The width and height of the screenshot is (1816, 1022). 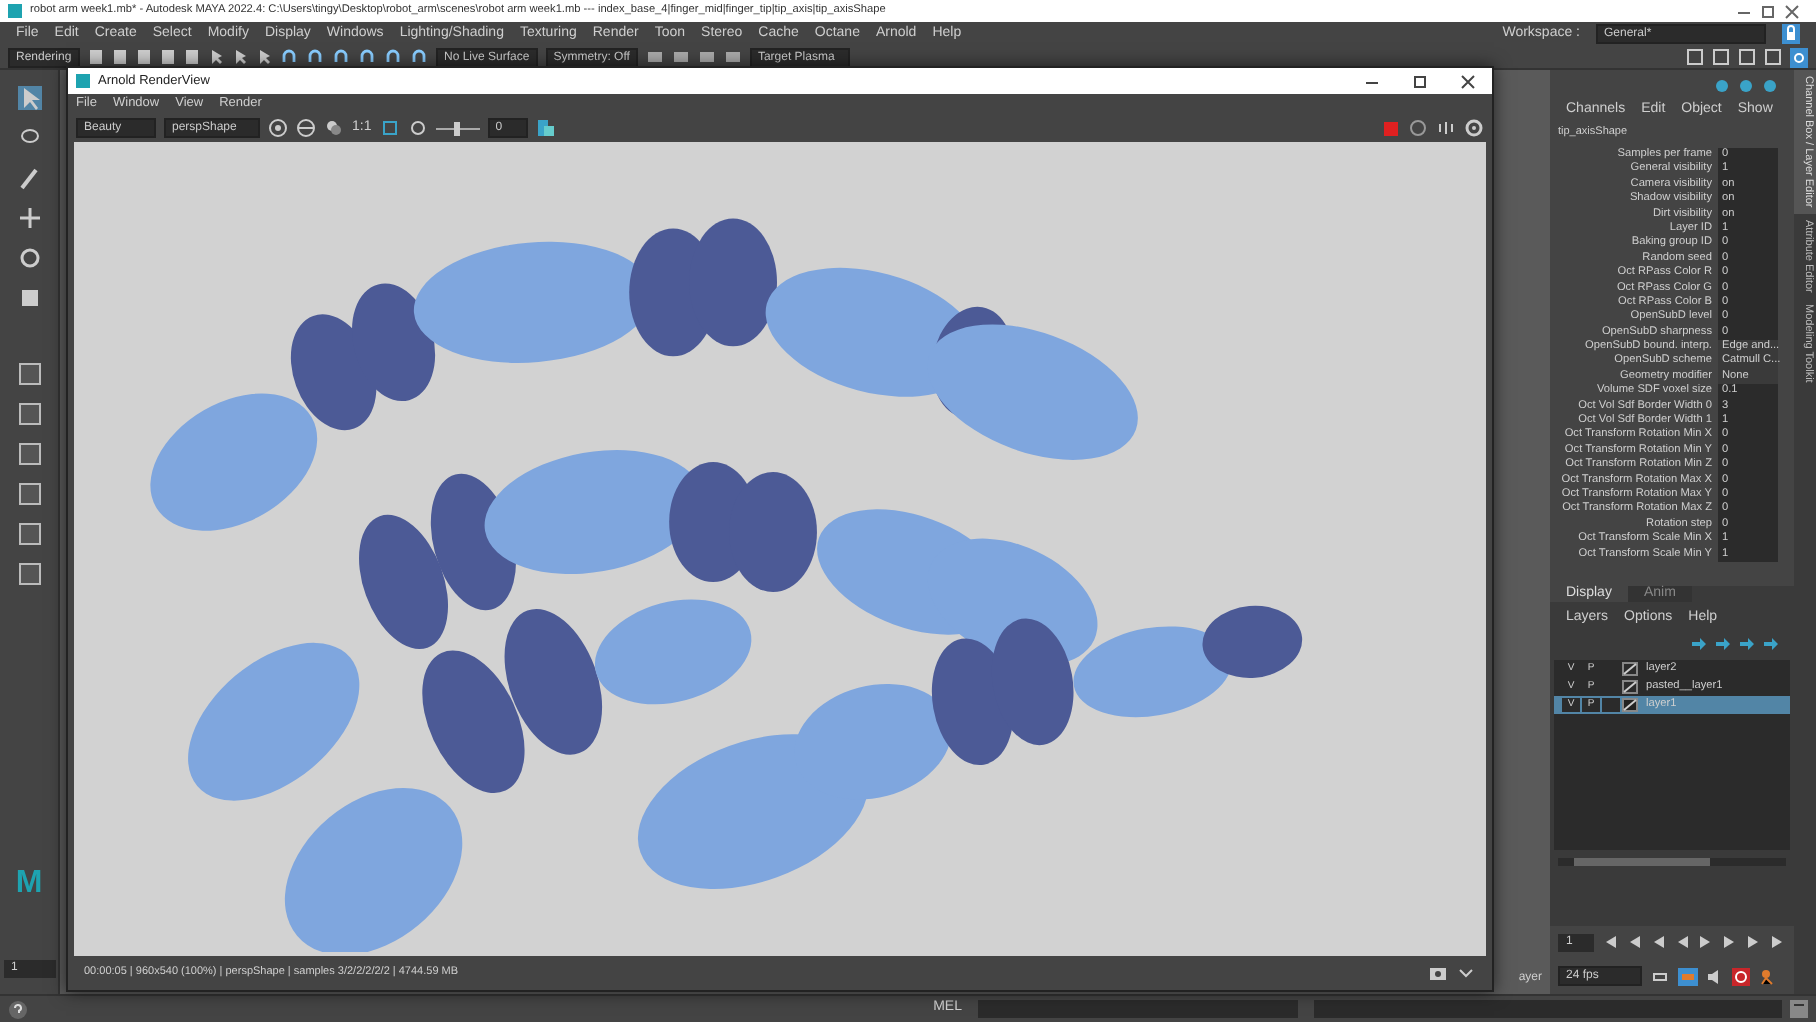 I want to click on speaker-icon, so click(x=1715, y=976).